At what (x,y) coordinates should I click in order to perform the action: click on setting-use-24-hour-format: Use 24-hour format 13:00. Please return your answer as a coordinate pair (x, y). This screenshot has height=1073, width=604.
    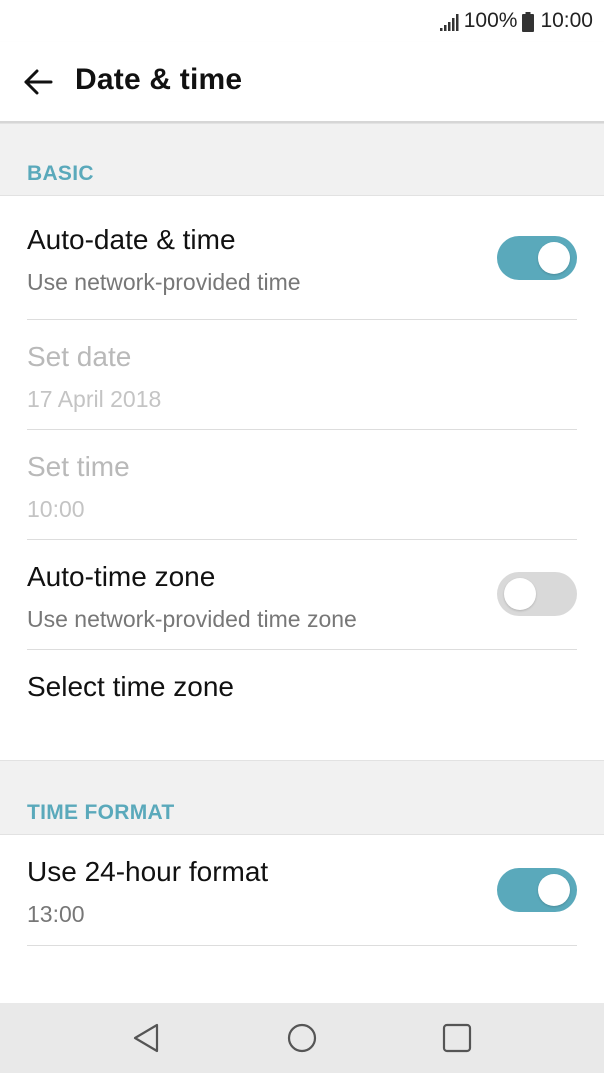
    Looking at the image, I should click on (302, 890).